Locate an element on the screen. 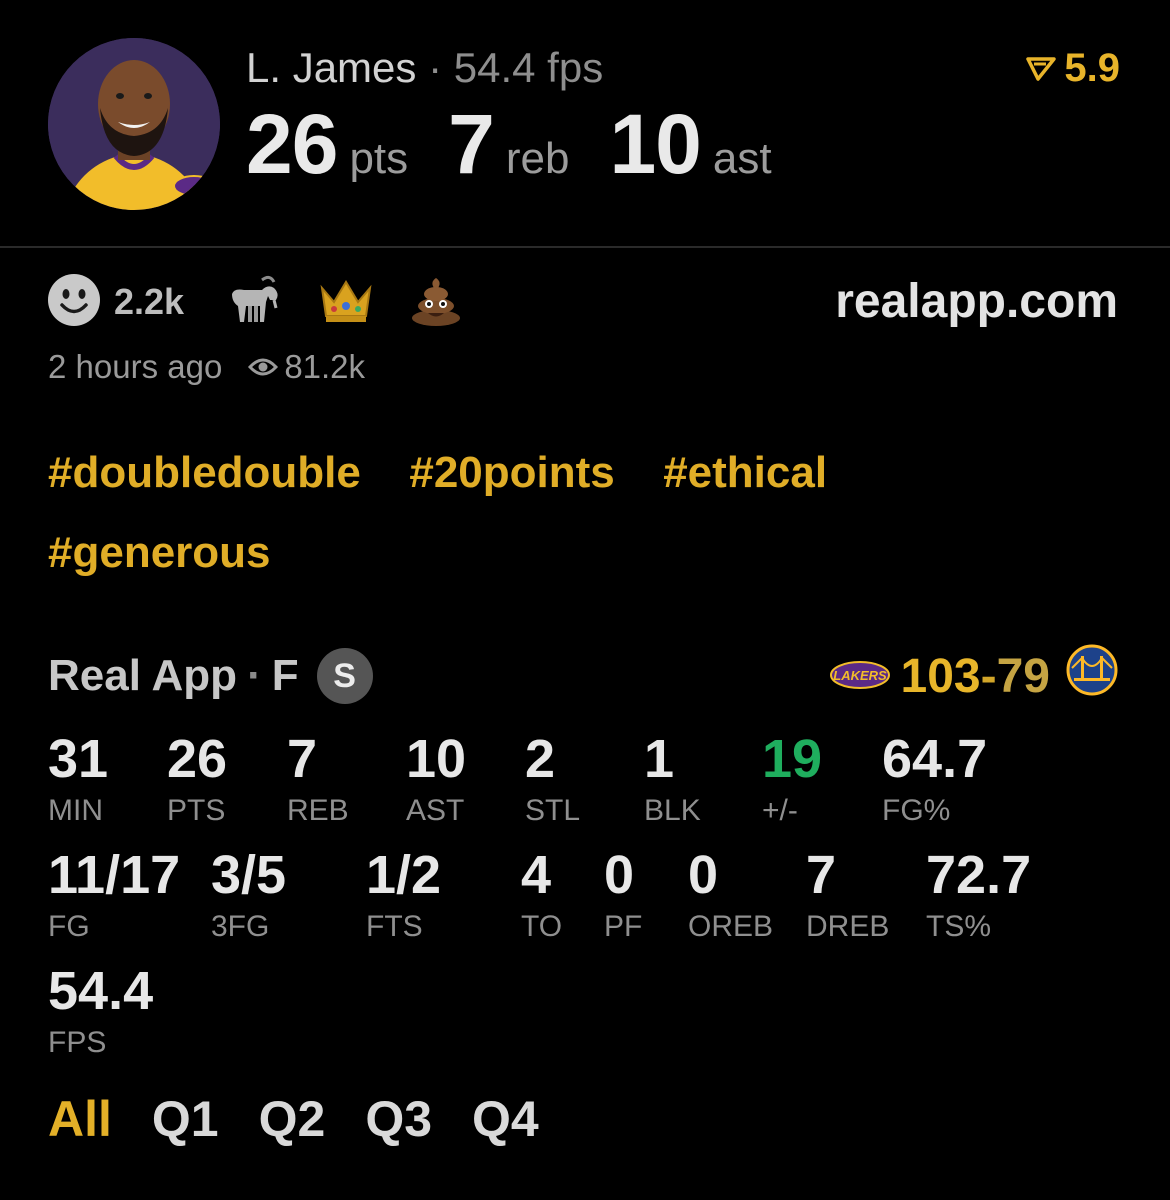 Image resolution: width=1170 pixels, height=1200 pixels. stat-label: DREB is located at coordinates (848, 926).